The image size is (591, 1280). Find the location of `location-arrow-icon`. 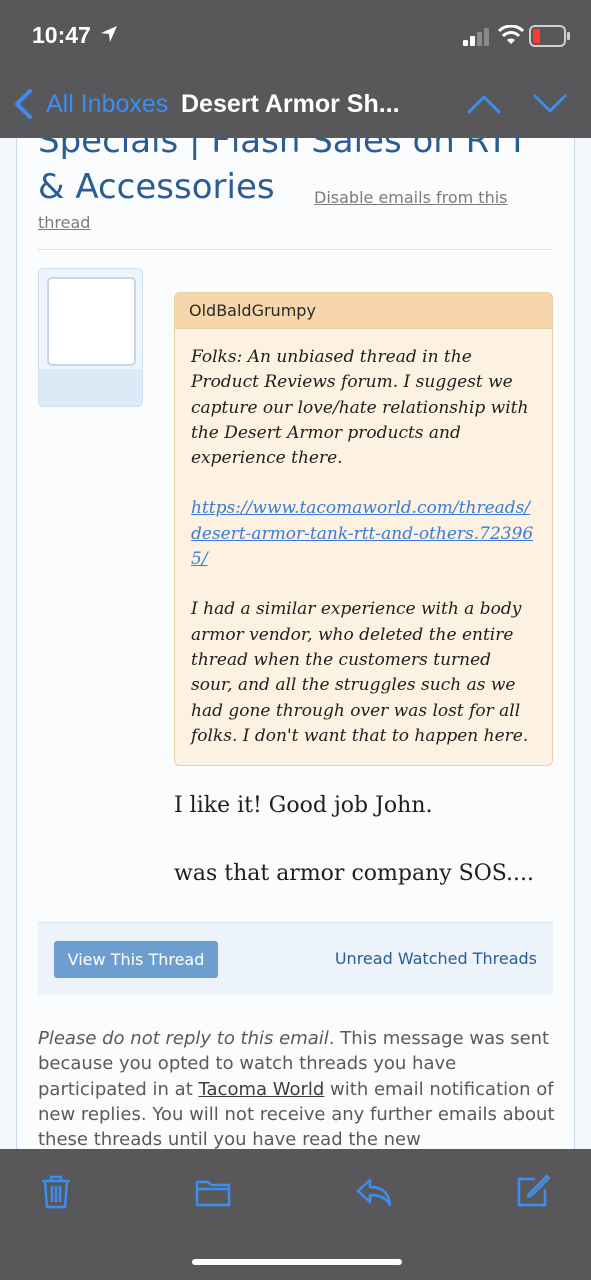

location-arrow-icon is located at coordinates (109, 34).